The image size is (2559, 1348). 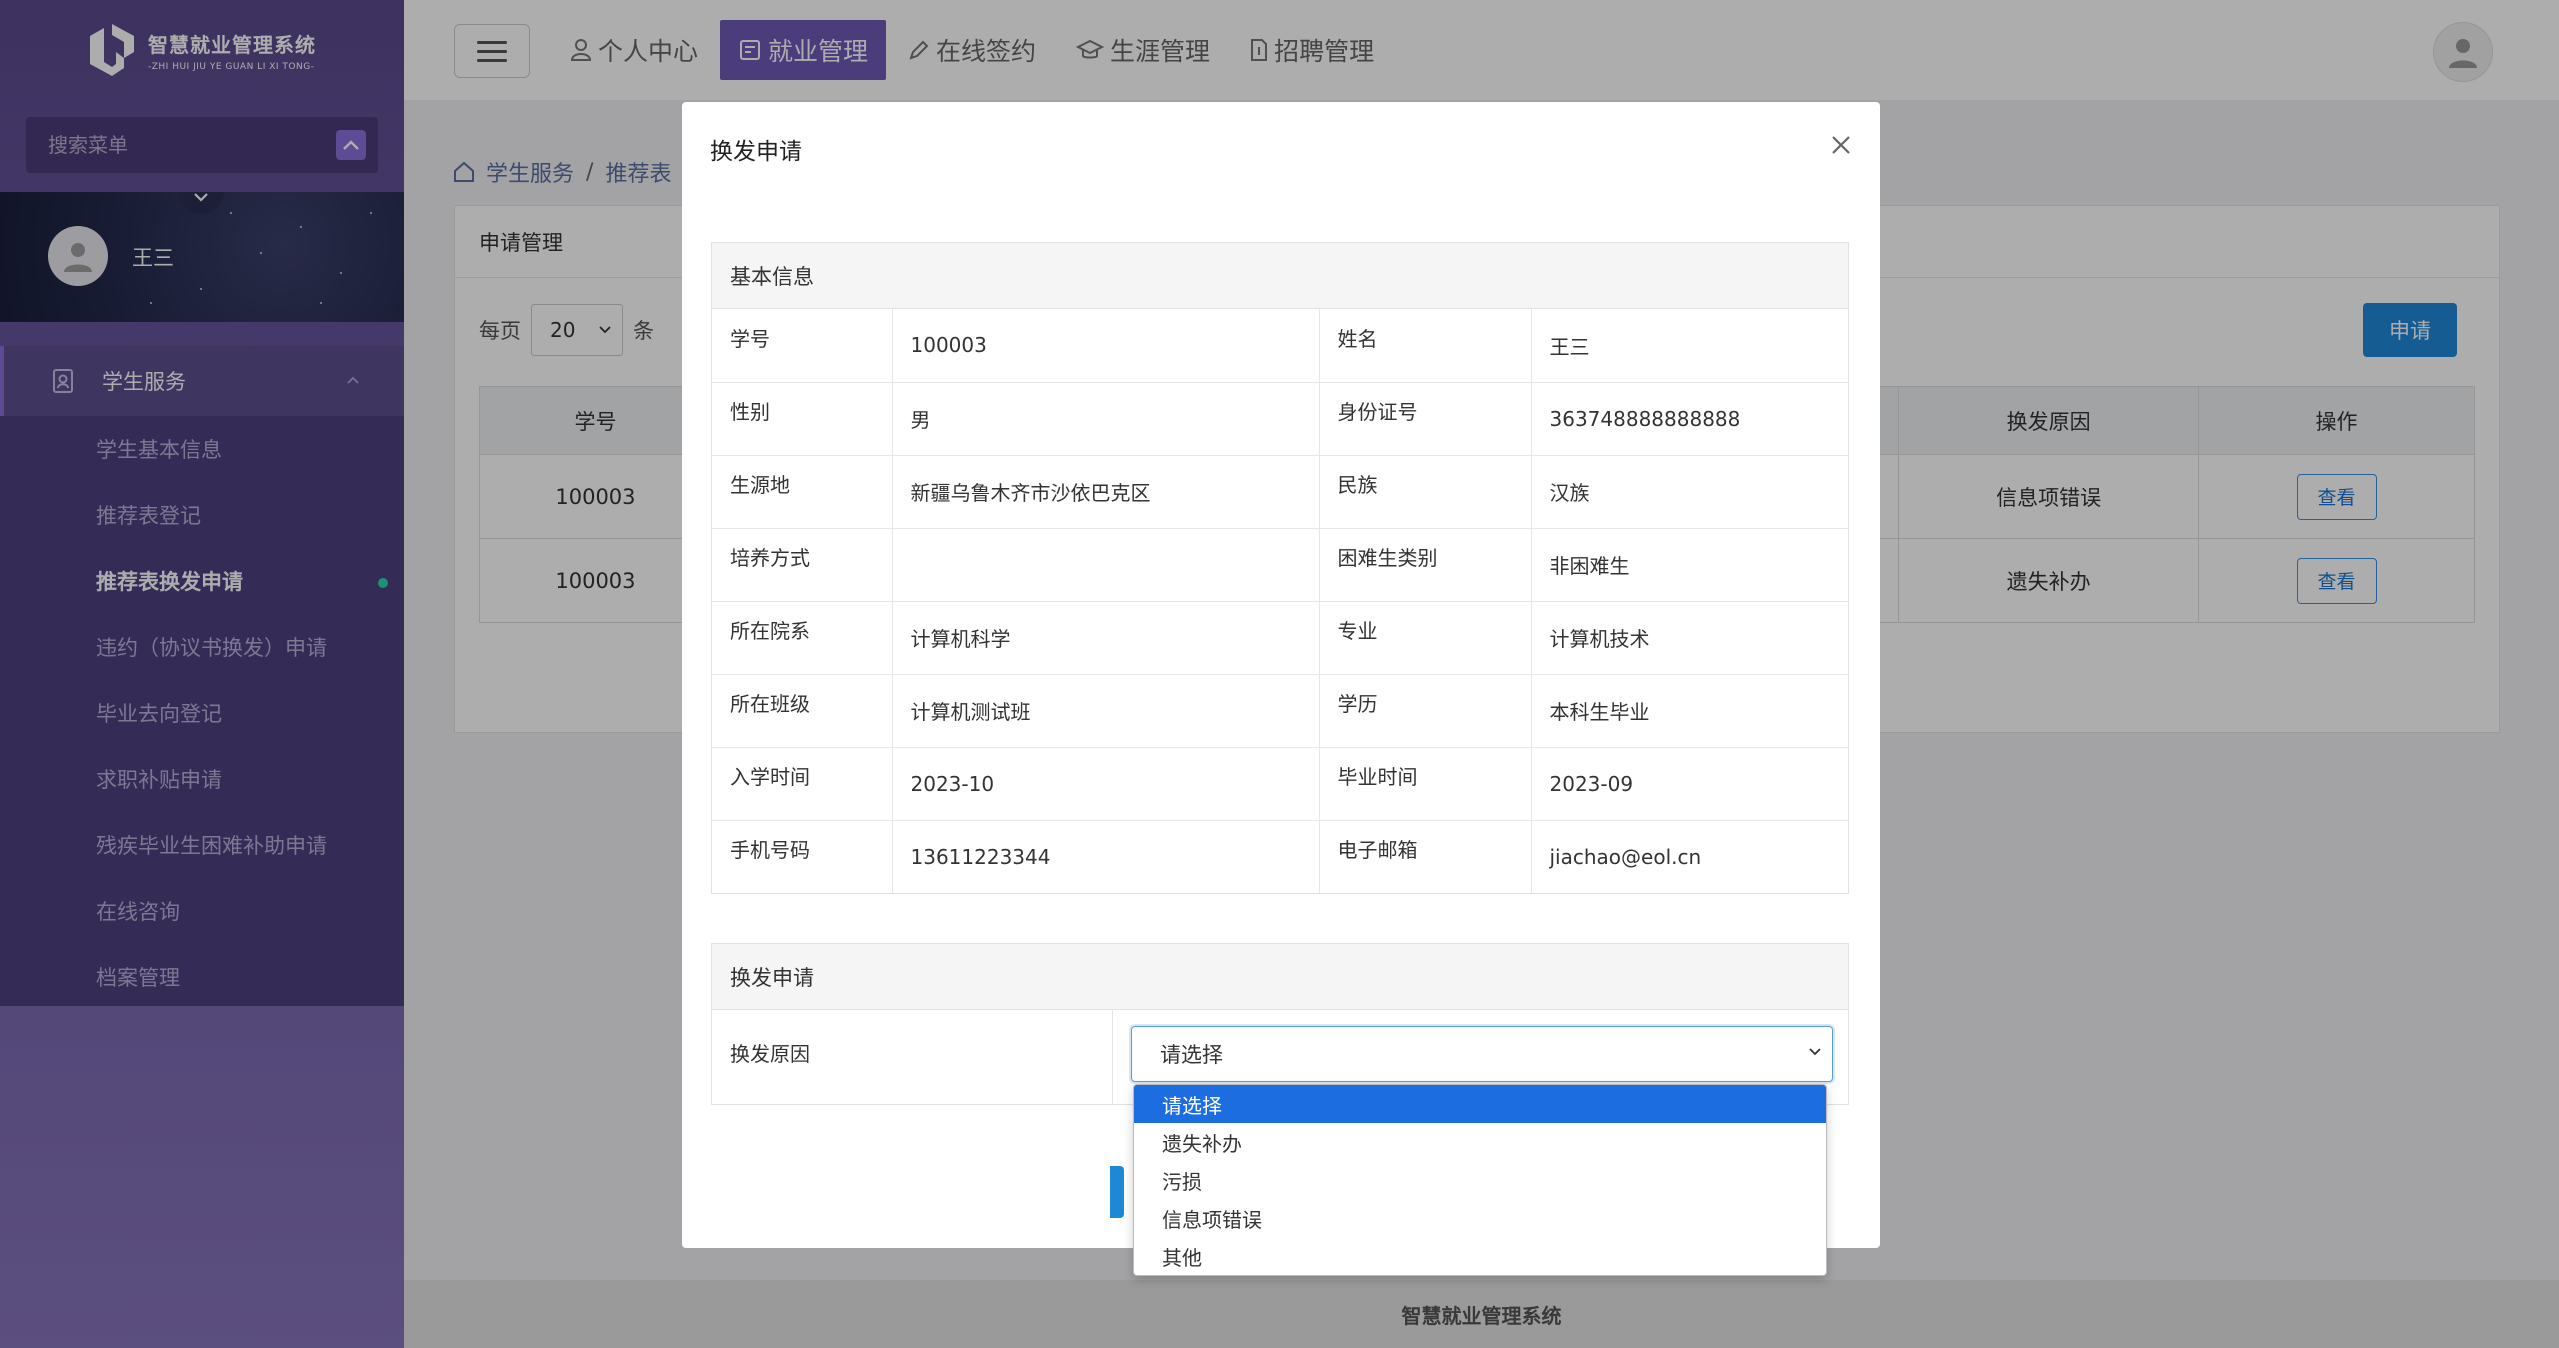 I want to click on field-label: 性别, so click(x=802, y=418).